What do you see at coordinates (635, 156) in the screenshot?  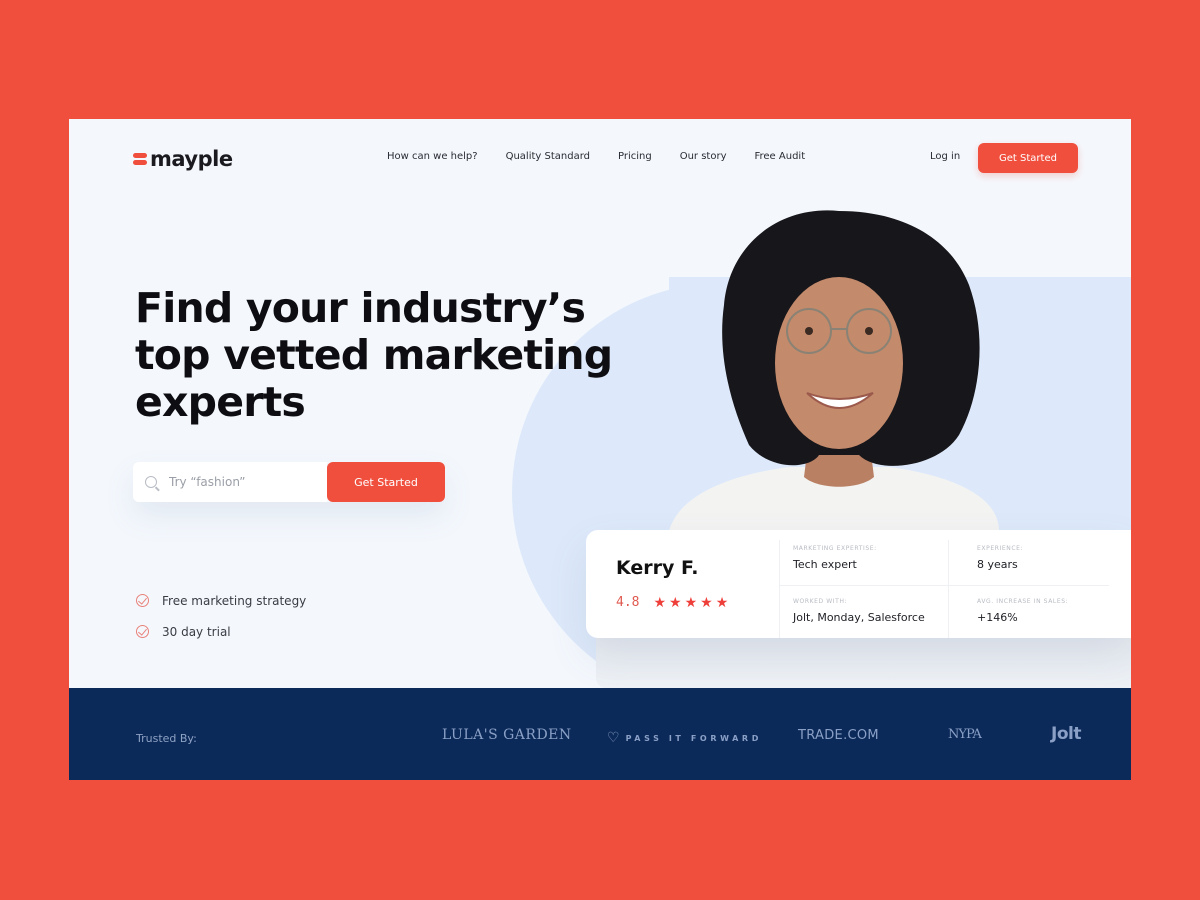 I see `nav-link-pricing: Pricing` at bounding box center [635, 156].